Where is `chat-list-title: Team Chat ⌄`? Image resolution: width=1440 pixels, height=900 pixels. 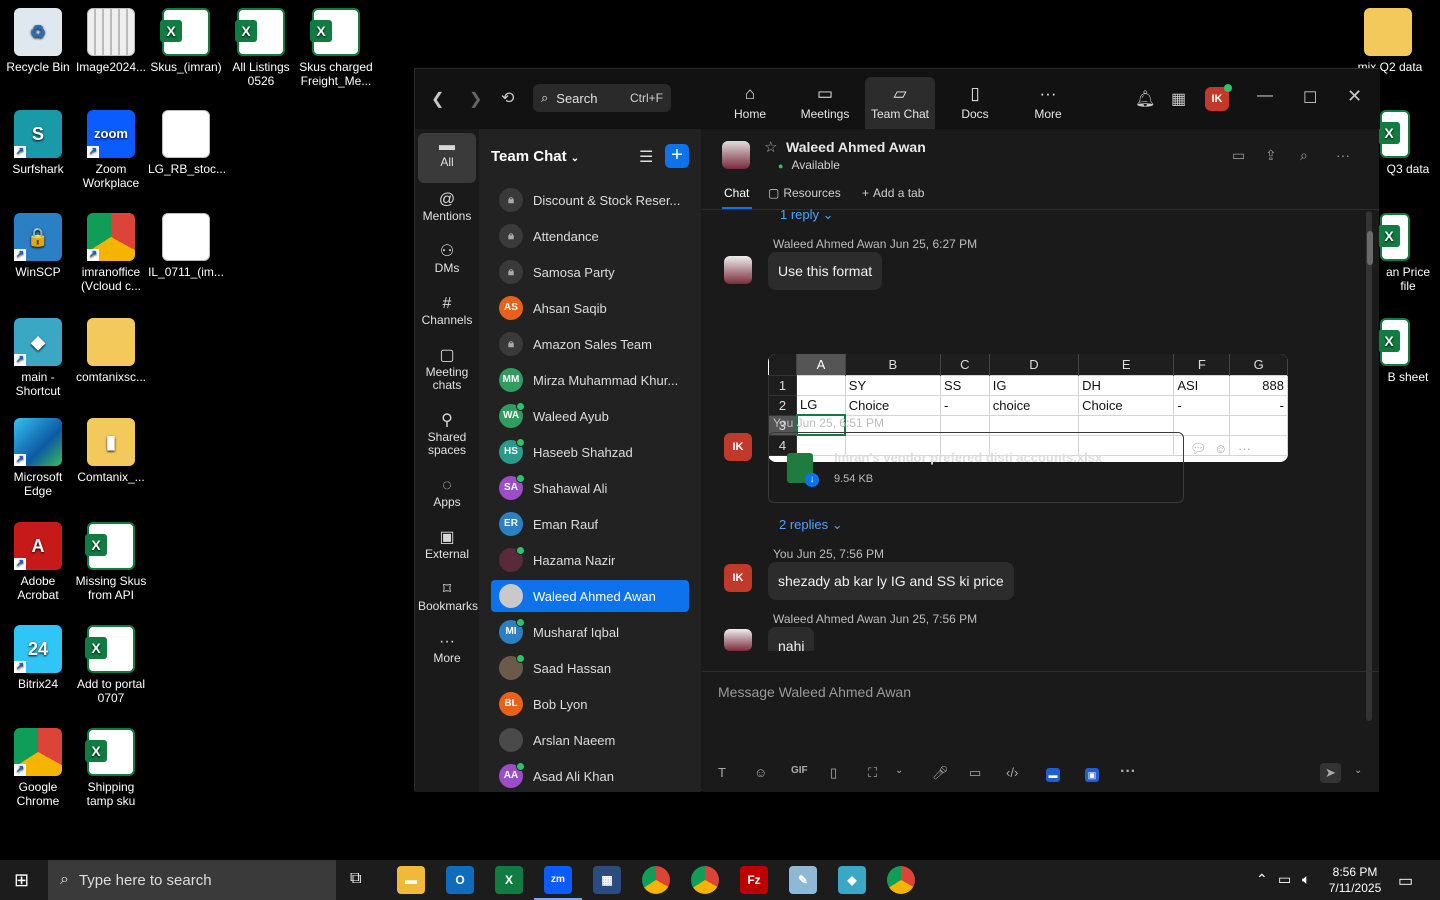 chat-list-title: Team Chat ⌄ is located at coordinates (535, 156).